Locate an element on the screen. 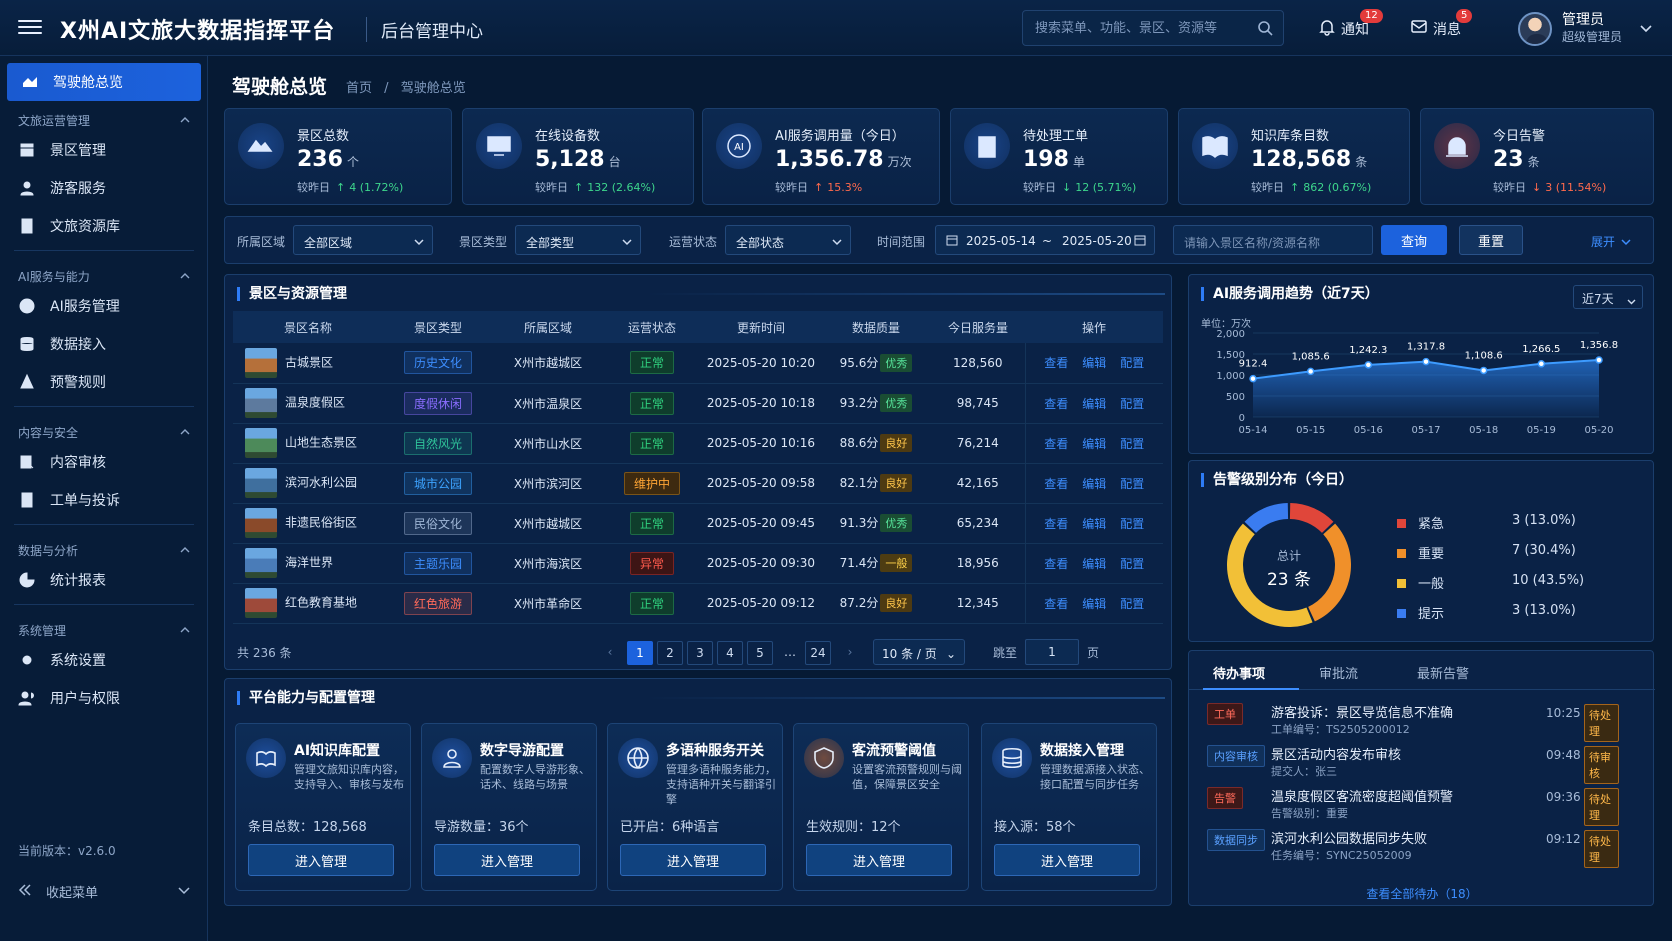  sidebar-group-header: 数据与分析 is located at coordinates (104, 550).